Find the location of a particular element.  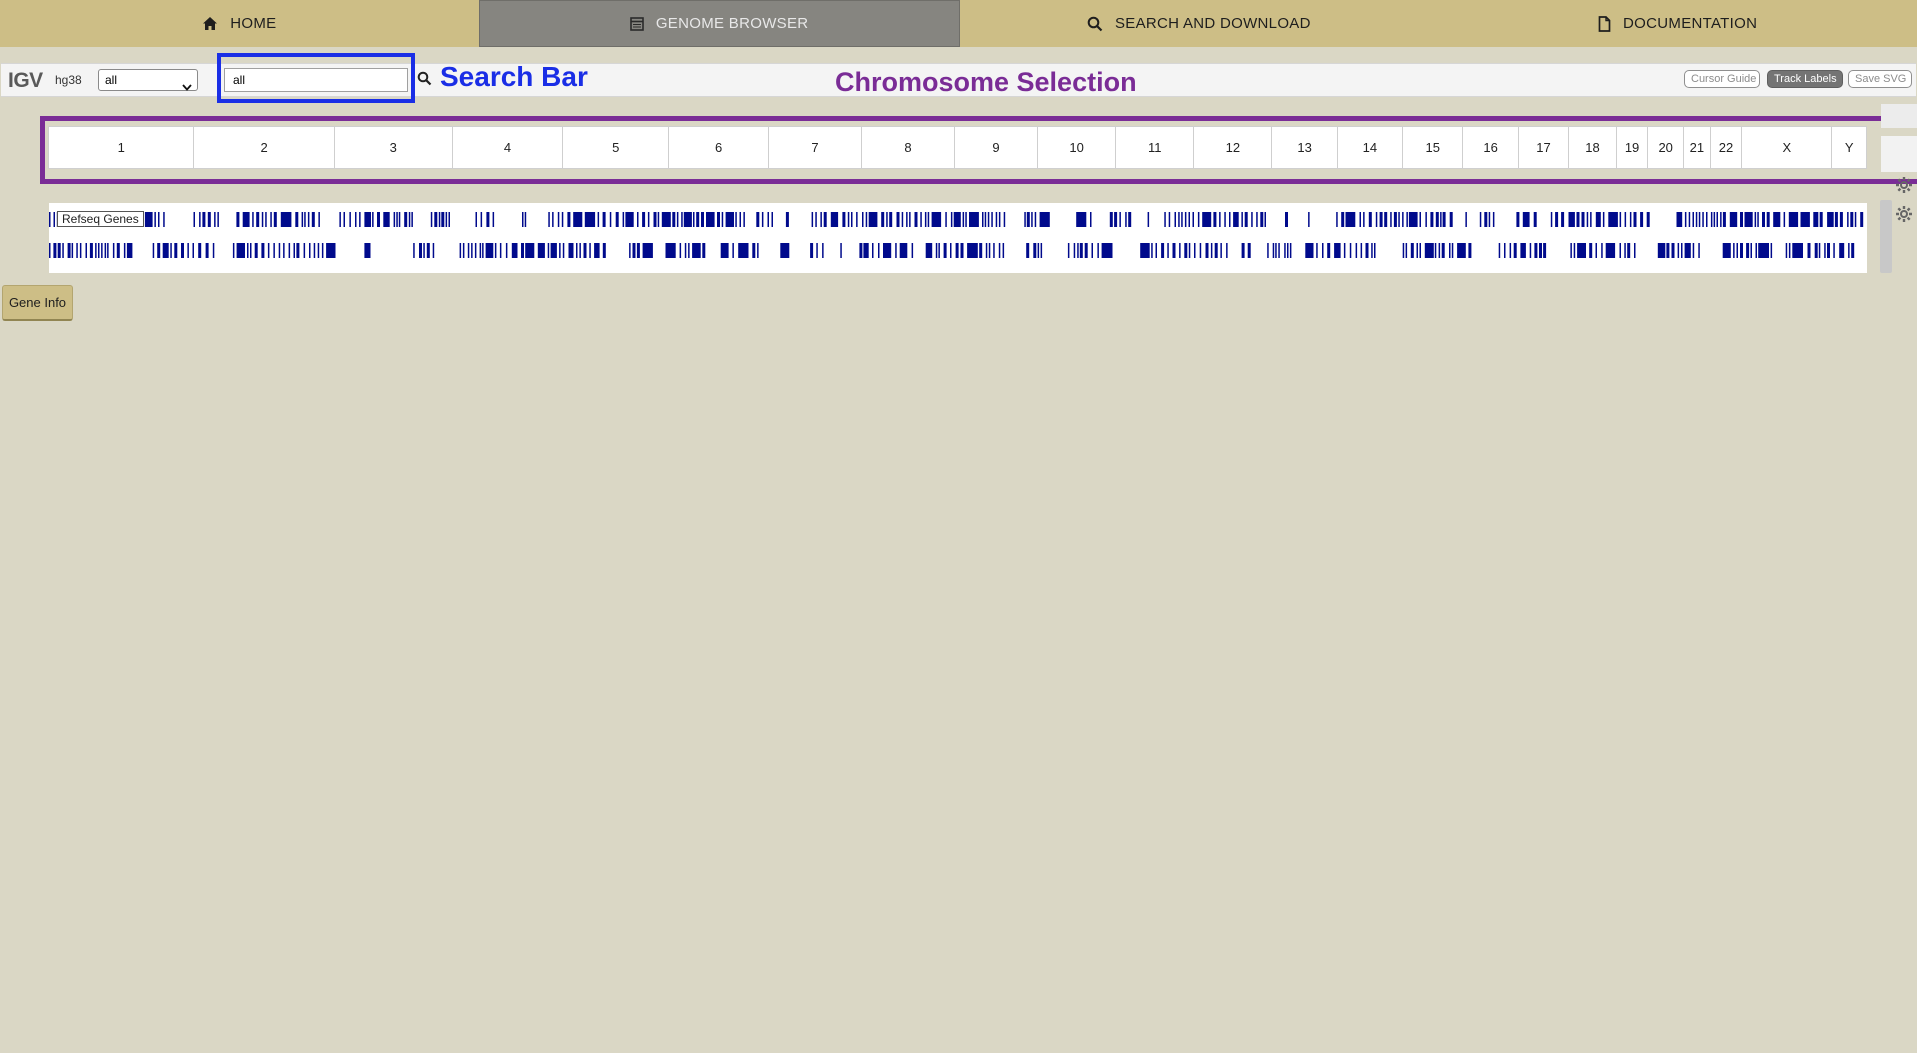

gene-features is located at coordinates (956, 235).